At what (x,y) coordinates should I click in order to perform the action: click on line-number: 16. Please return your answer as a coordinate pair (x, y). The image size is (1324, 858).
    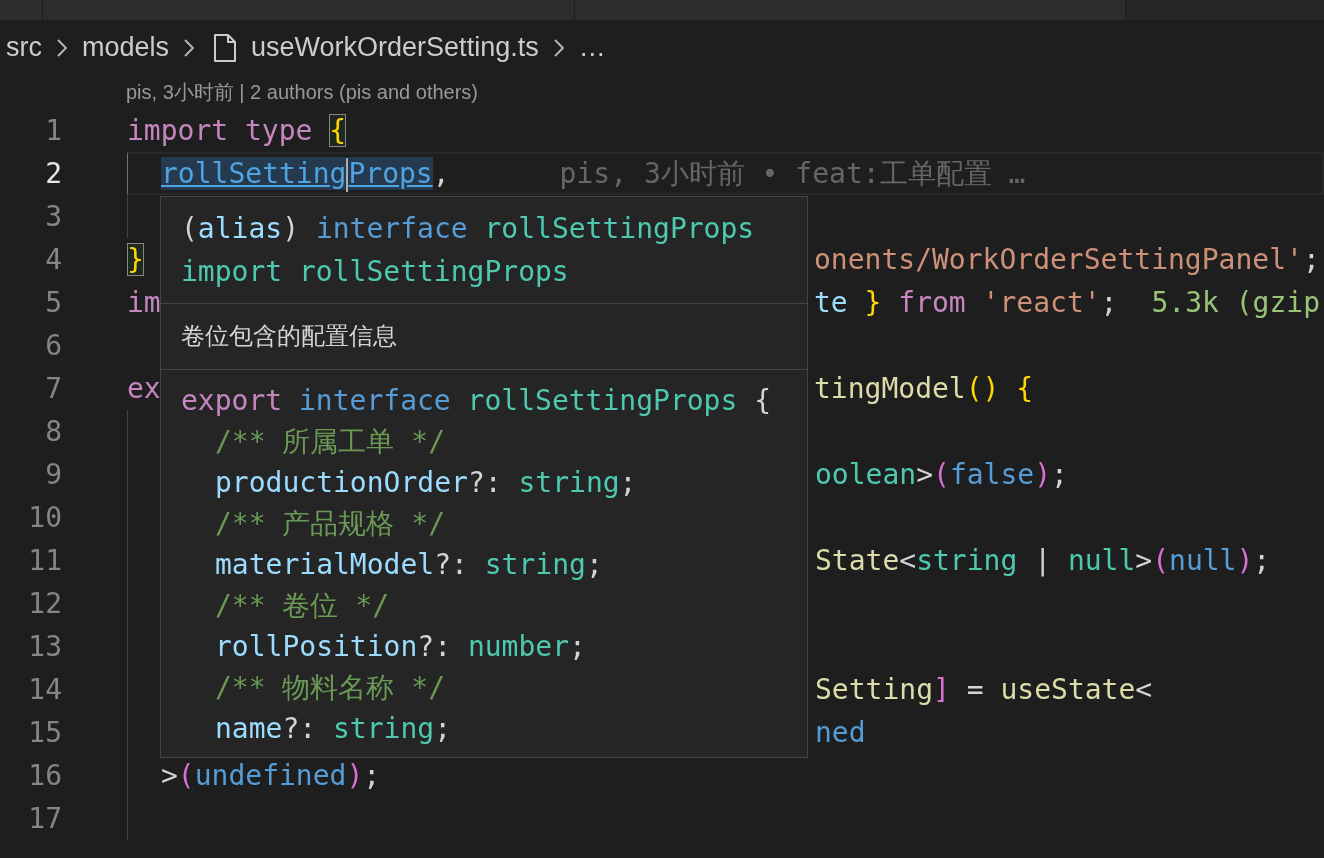
    Looking at the image, I should click on (44, 776).